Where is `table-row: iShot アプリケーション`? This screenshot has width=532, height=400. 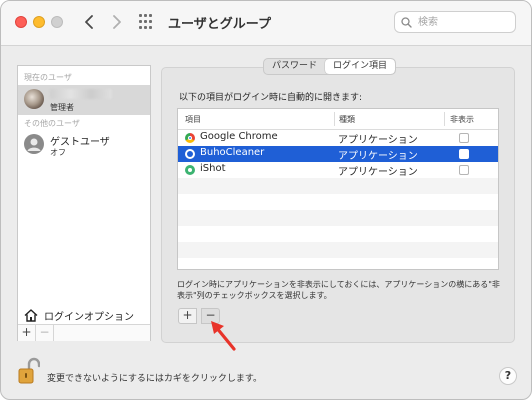 table-row: iShot アプリケーション is located at coordinates (338, 170).